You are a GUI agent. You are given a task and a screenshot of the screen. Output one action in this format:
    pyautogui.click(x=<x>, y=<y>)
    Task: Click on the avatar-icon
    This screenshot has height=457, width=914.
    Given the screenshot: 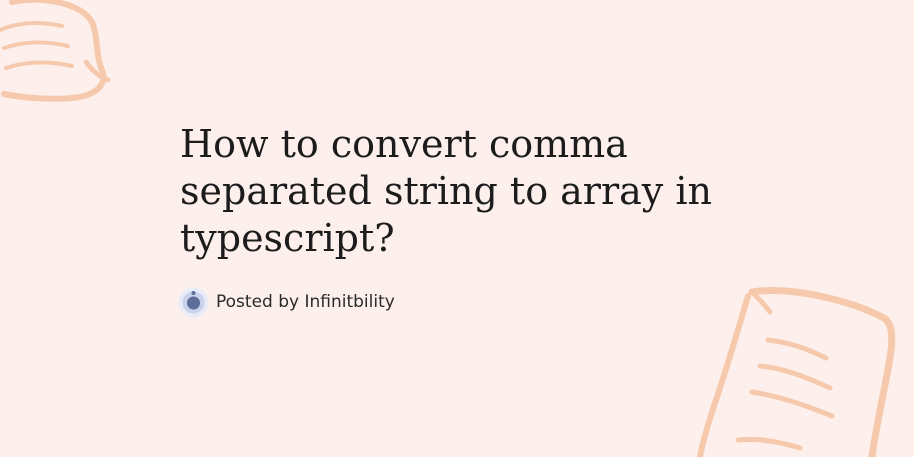 What is the action you would take?
    pyautogui.click(x=193, y=302)
    